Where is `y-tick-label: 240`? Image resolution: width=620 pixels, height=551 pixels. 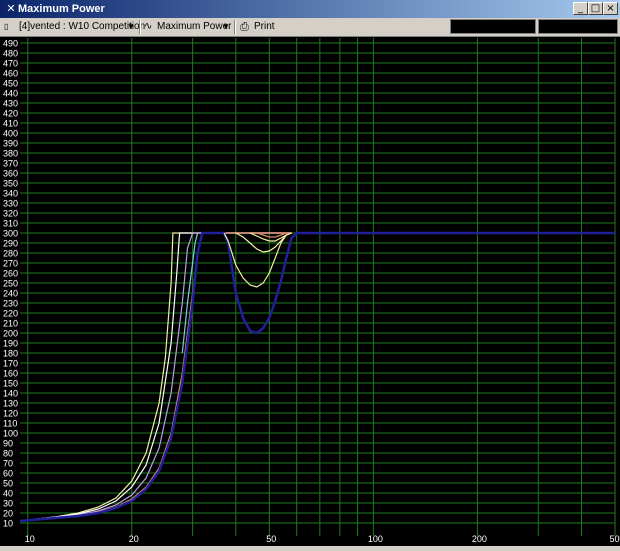
y-tick-label: 240 is located at coordinates (10, 294).